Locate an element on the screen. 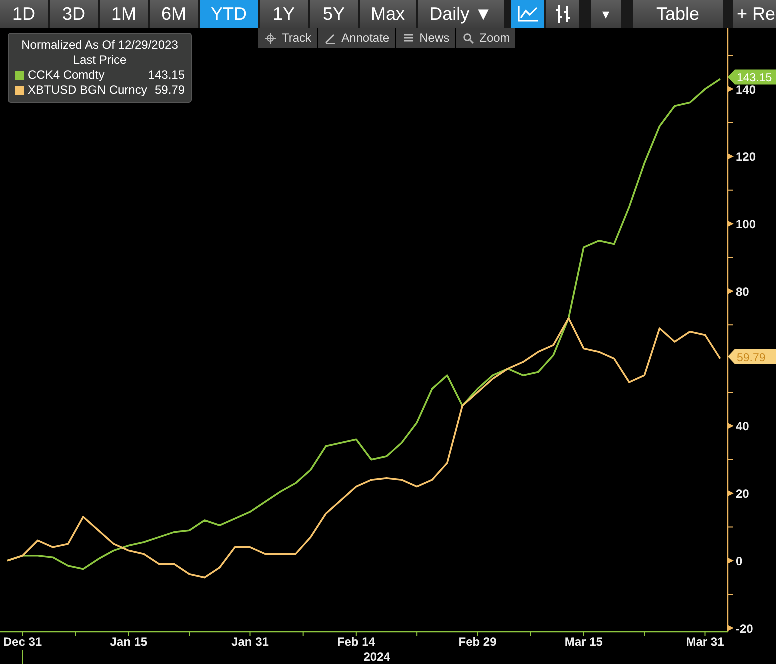  series-value: 143.15 is located at coordinates (166, 75).